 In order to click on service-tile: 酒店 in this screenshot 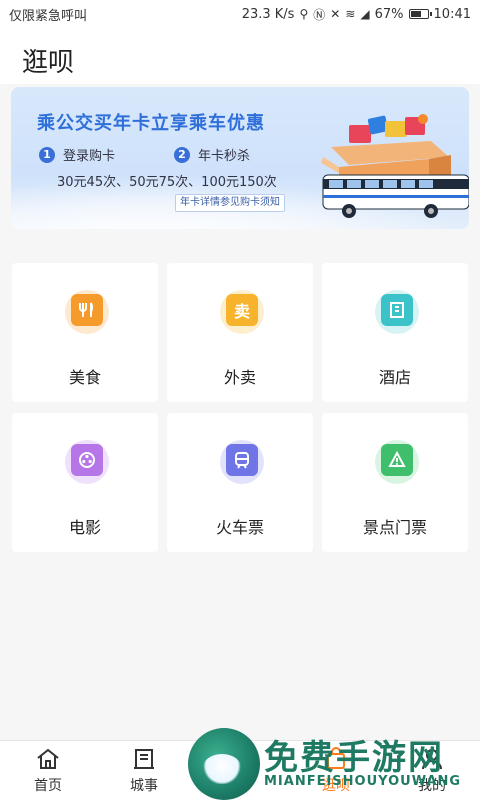, I will do `click(395, 332)`.